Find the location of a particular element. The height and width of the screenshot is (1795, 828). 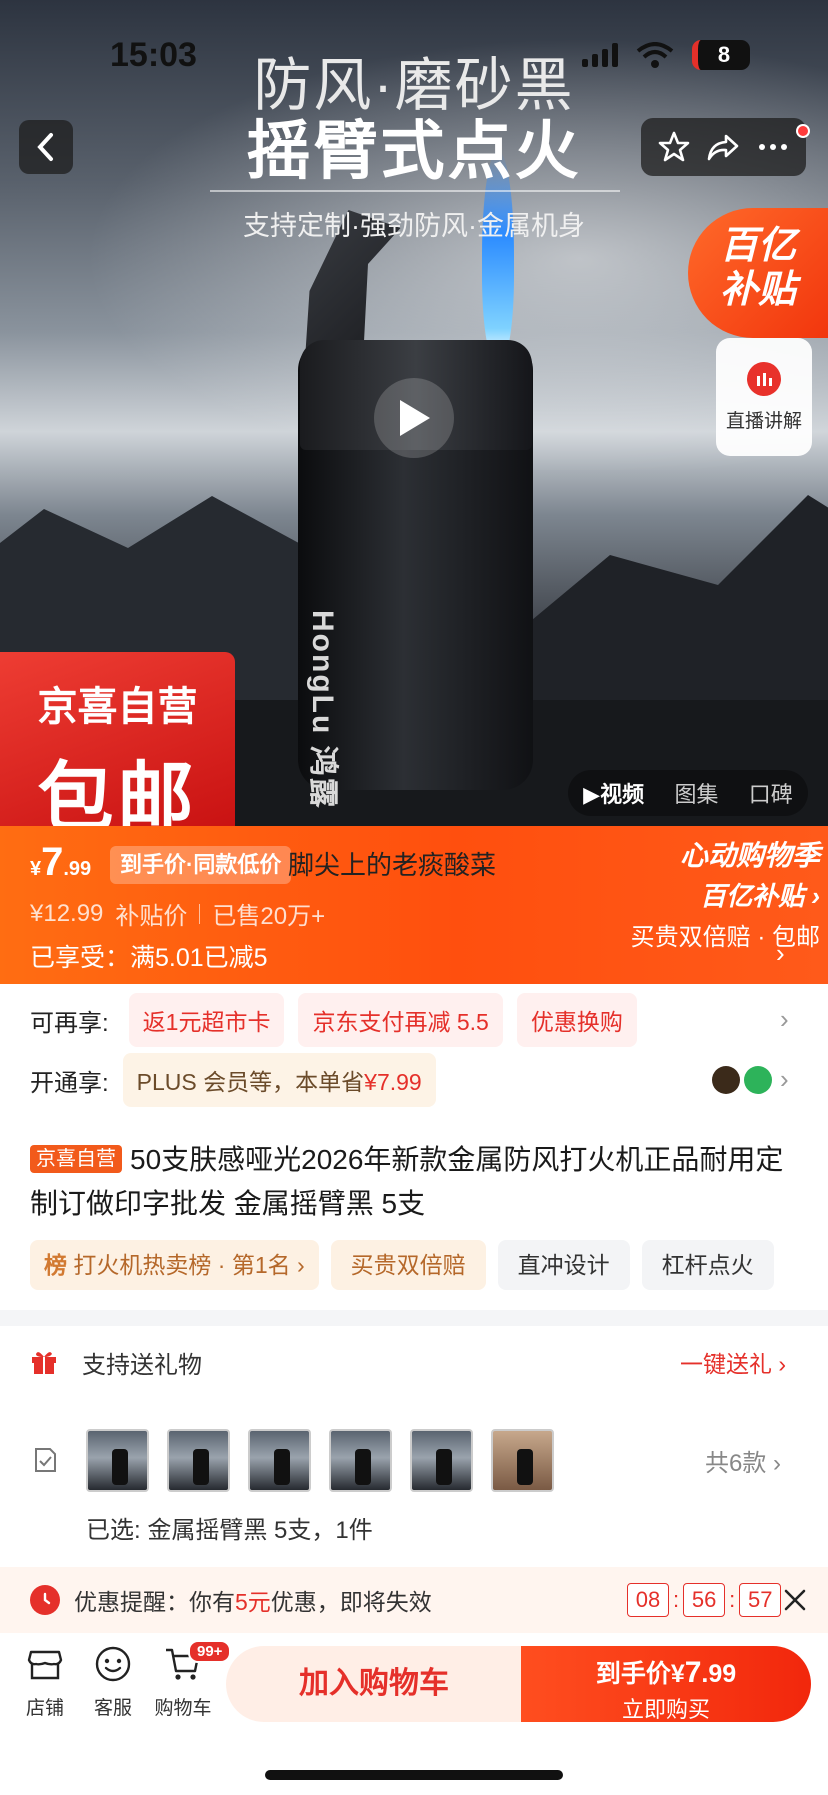

self-operated-tag: 京喜自营 is located at coordinates (76, 1159).